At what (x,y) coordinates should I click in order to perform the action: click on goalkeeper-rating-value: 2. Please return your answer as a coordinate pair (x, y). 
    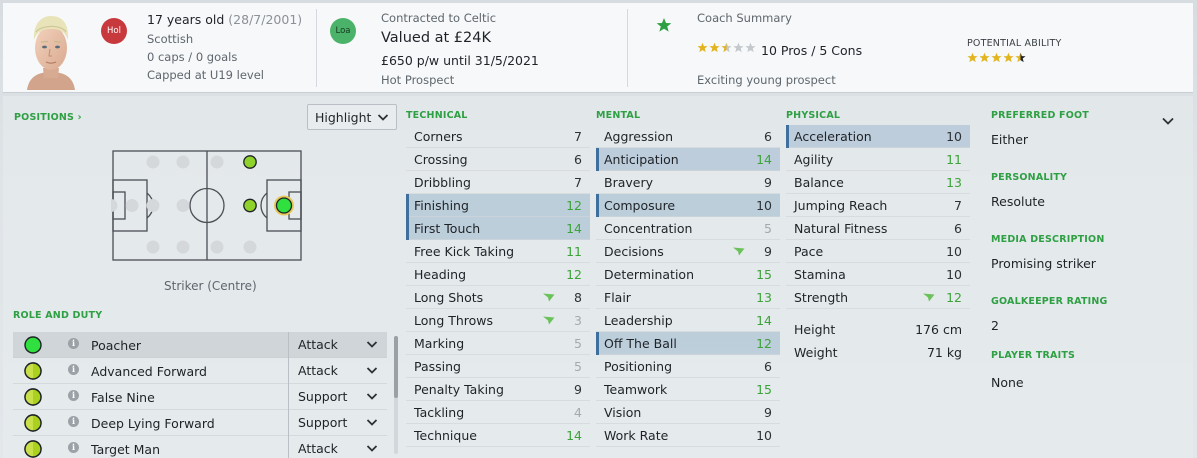
    Looking at the image, I should click on (995, 325).